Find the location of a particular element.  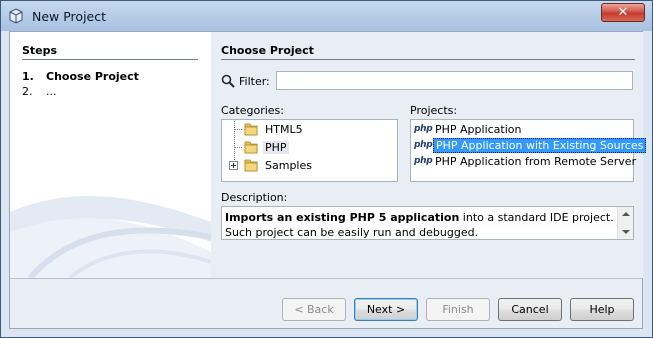

step-item-choose-project: 1. Choose Project is located at coordinates (80, 76).